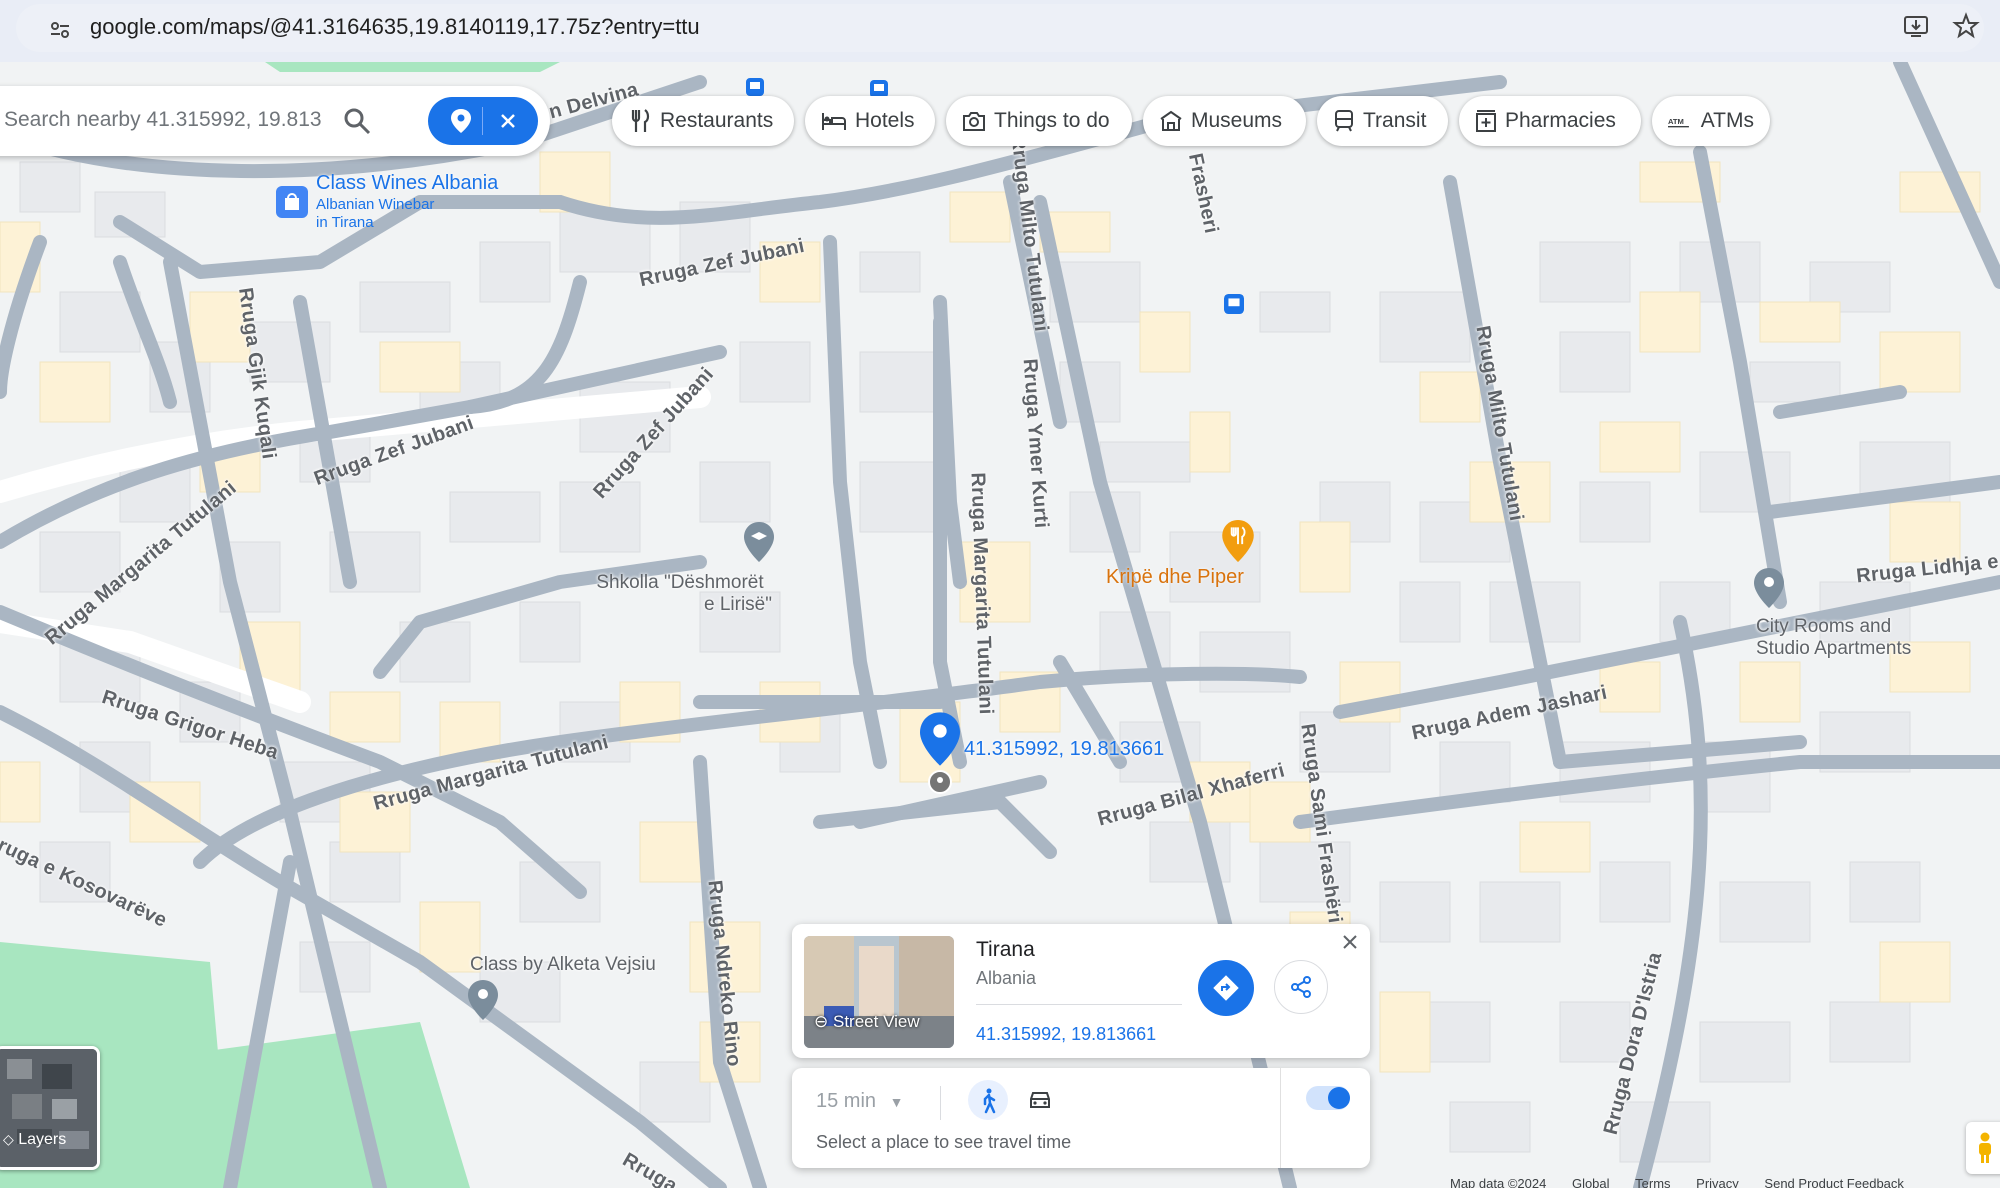  Describe the element at coordinates (1833, 1182) in the screenshot. I see `feedback-link: Send Product Feedback` at that location.